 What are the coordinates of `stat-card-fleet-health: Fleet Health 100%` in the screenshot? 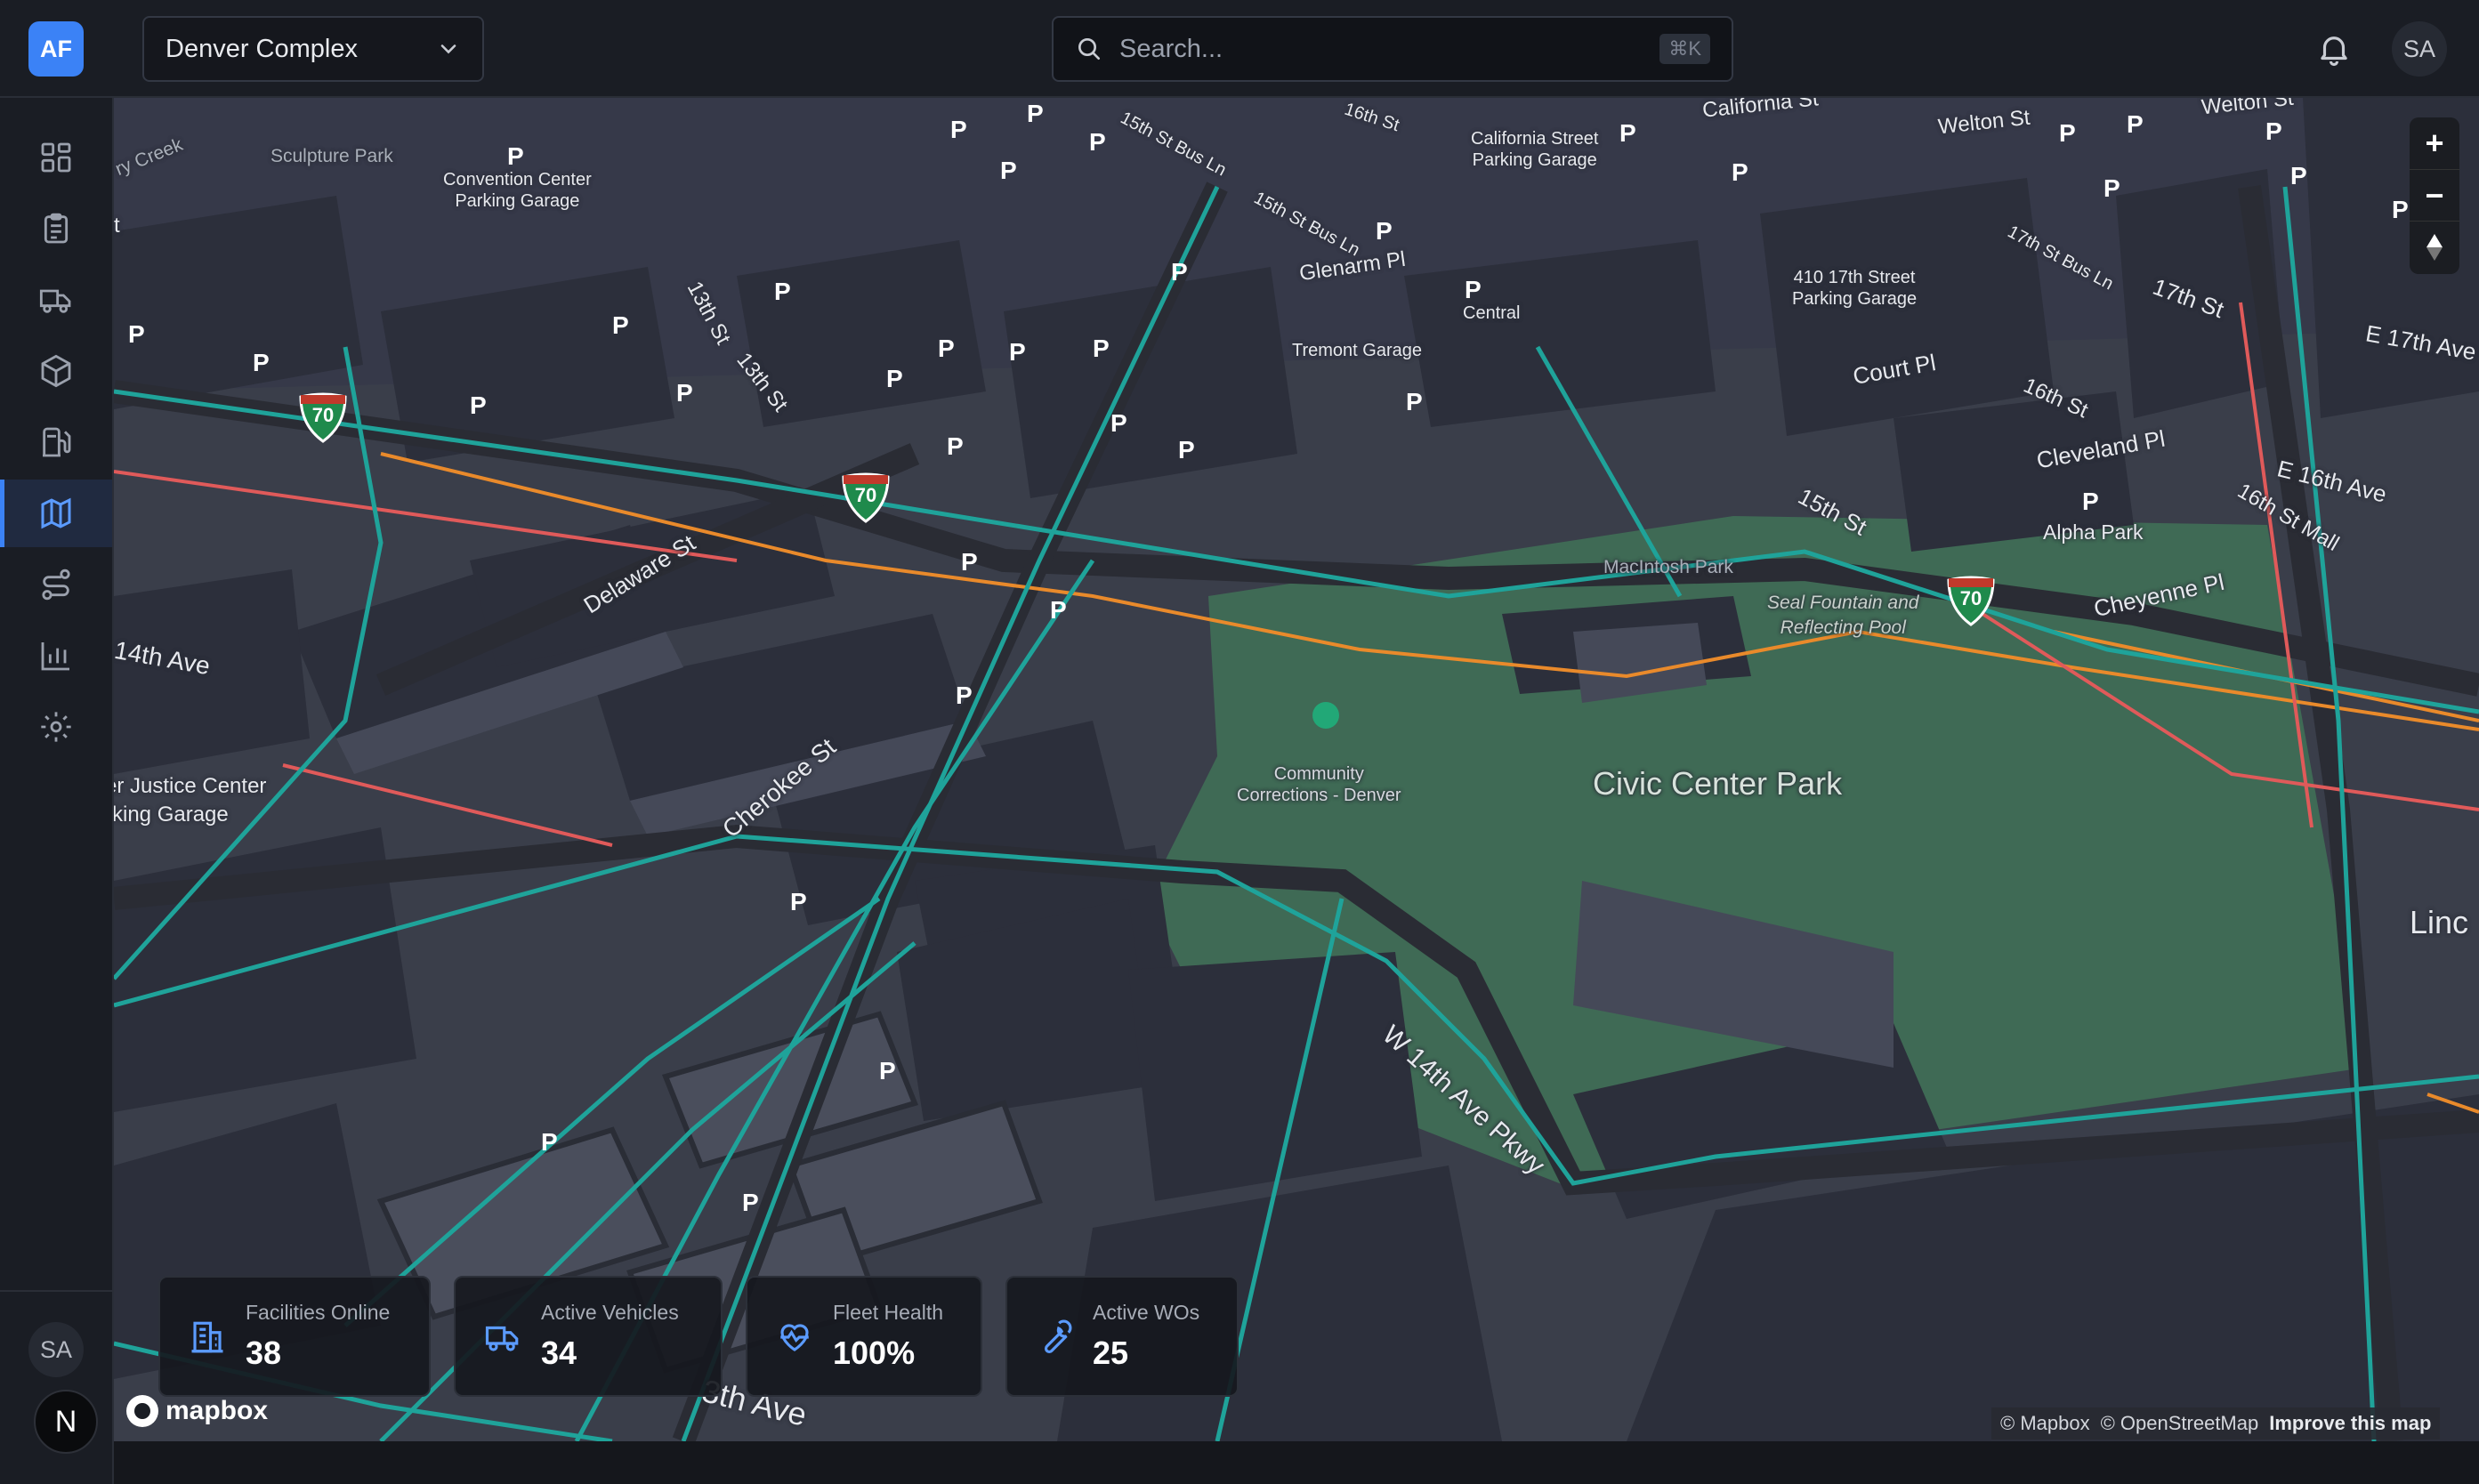 It's located at (864, 1336).